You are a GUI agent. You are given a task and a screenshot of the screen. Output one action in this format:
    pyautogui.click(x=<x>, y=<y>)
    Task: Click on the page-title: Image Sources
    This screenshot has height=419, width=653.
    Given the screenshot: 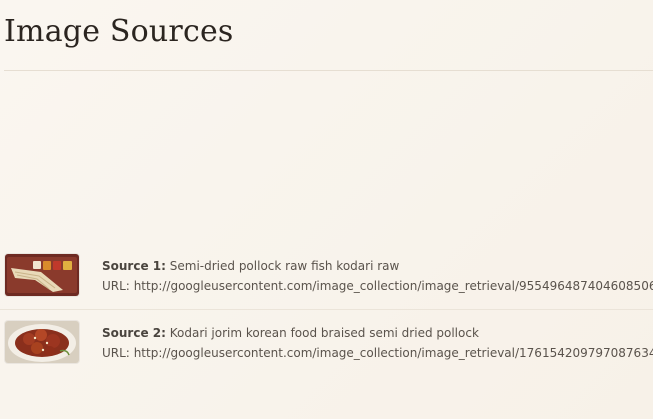 What is the action you would take?
    pyautogui.click(x=119, y=31)
    